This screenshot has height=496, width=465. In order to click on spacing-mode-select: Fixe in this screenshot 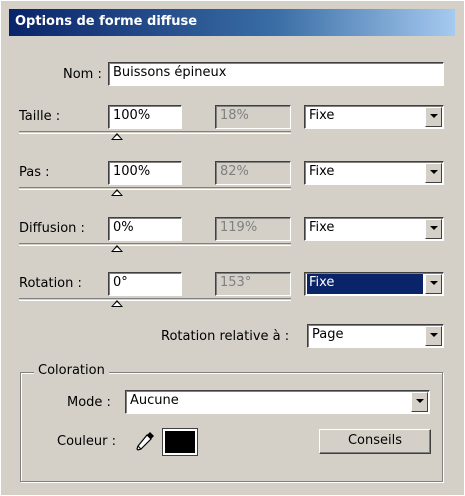, I will do `click(374, 173)`.